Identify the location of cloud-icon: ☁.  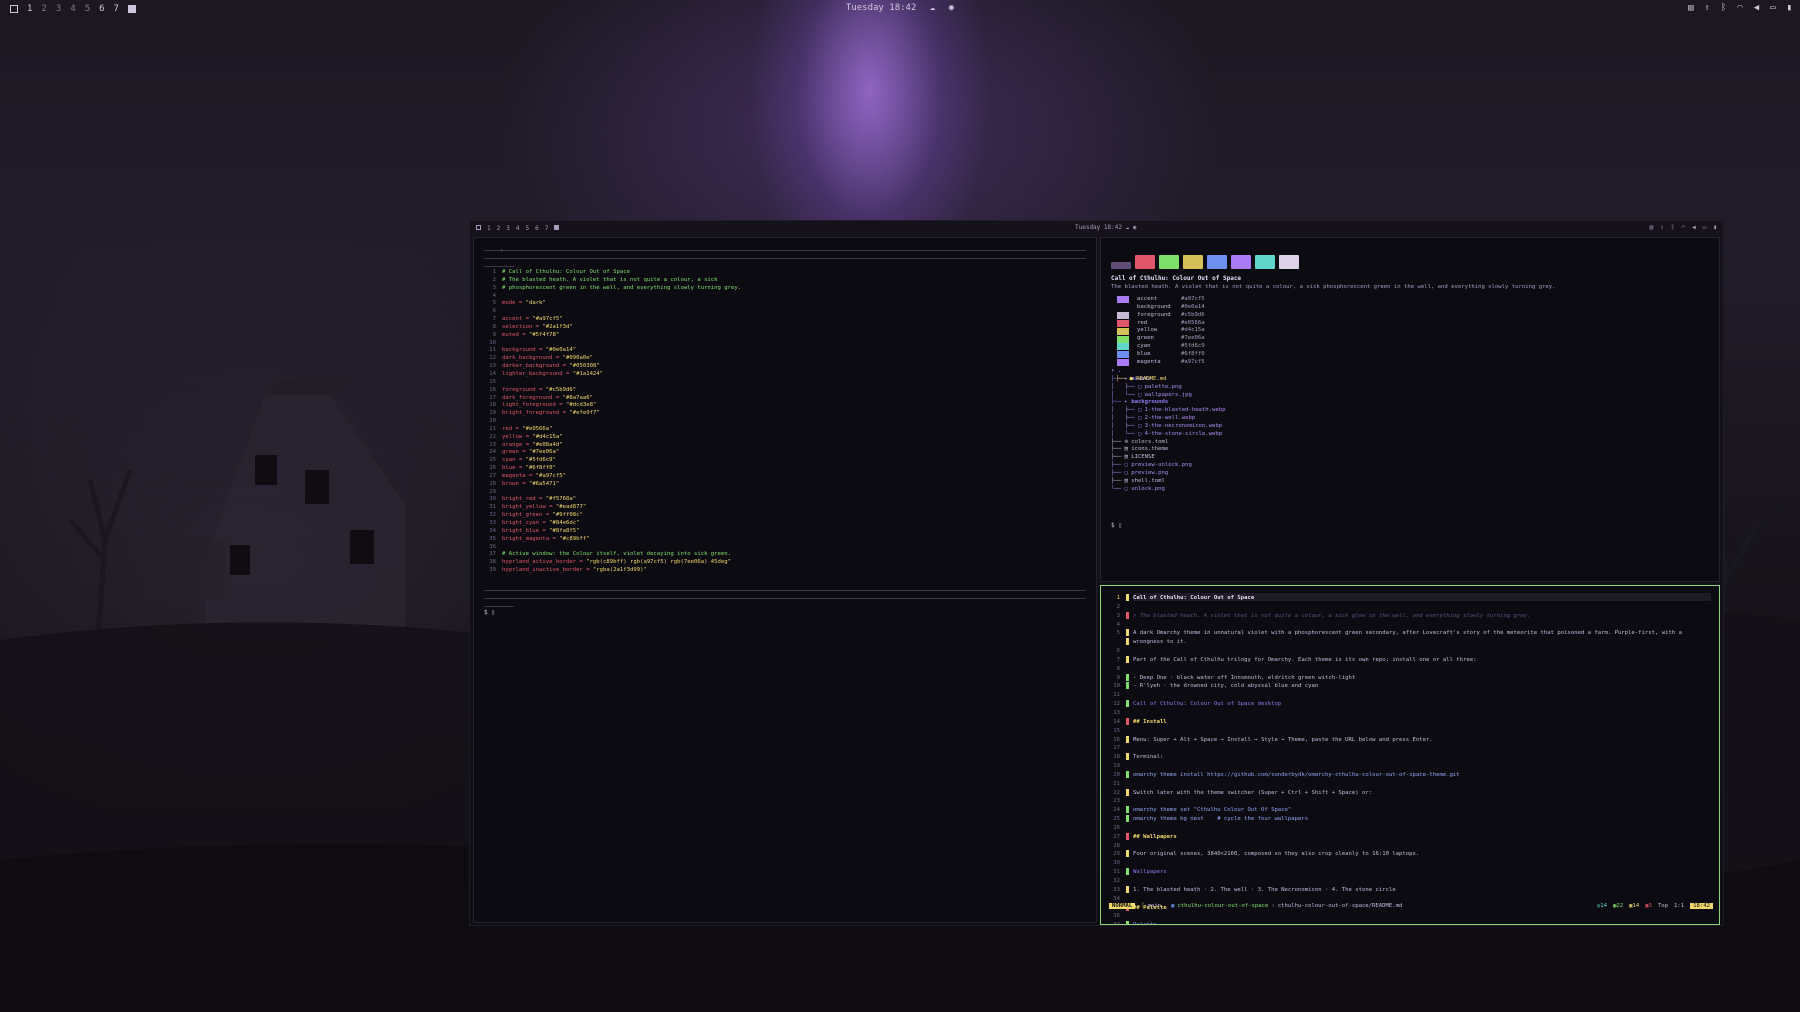
(932, 8).